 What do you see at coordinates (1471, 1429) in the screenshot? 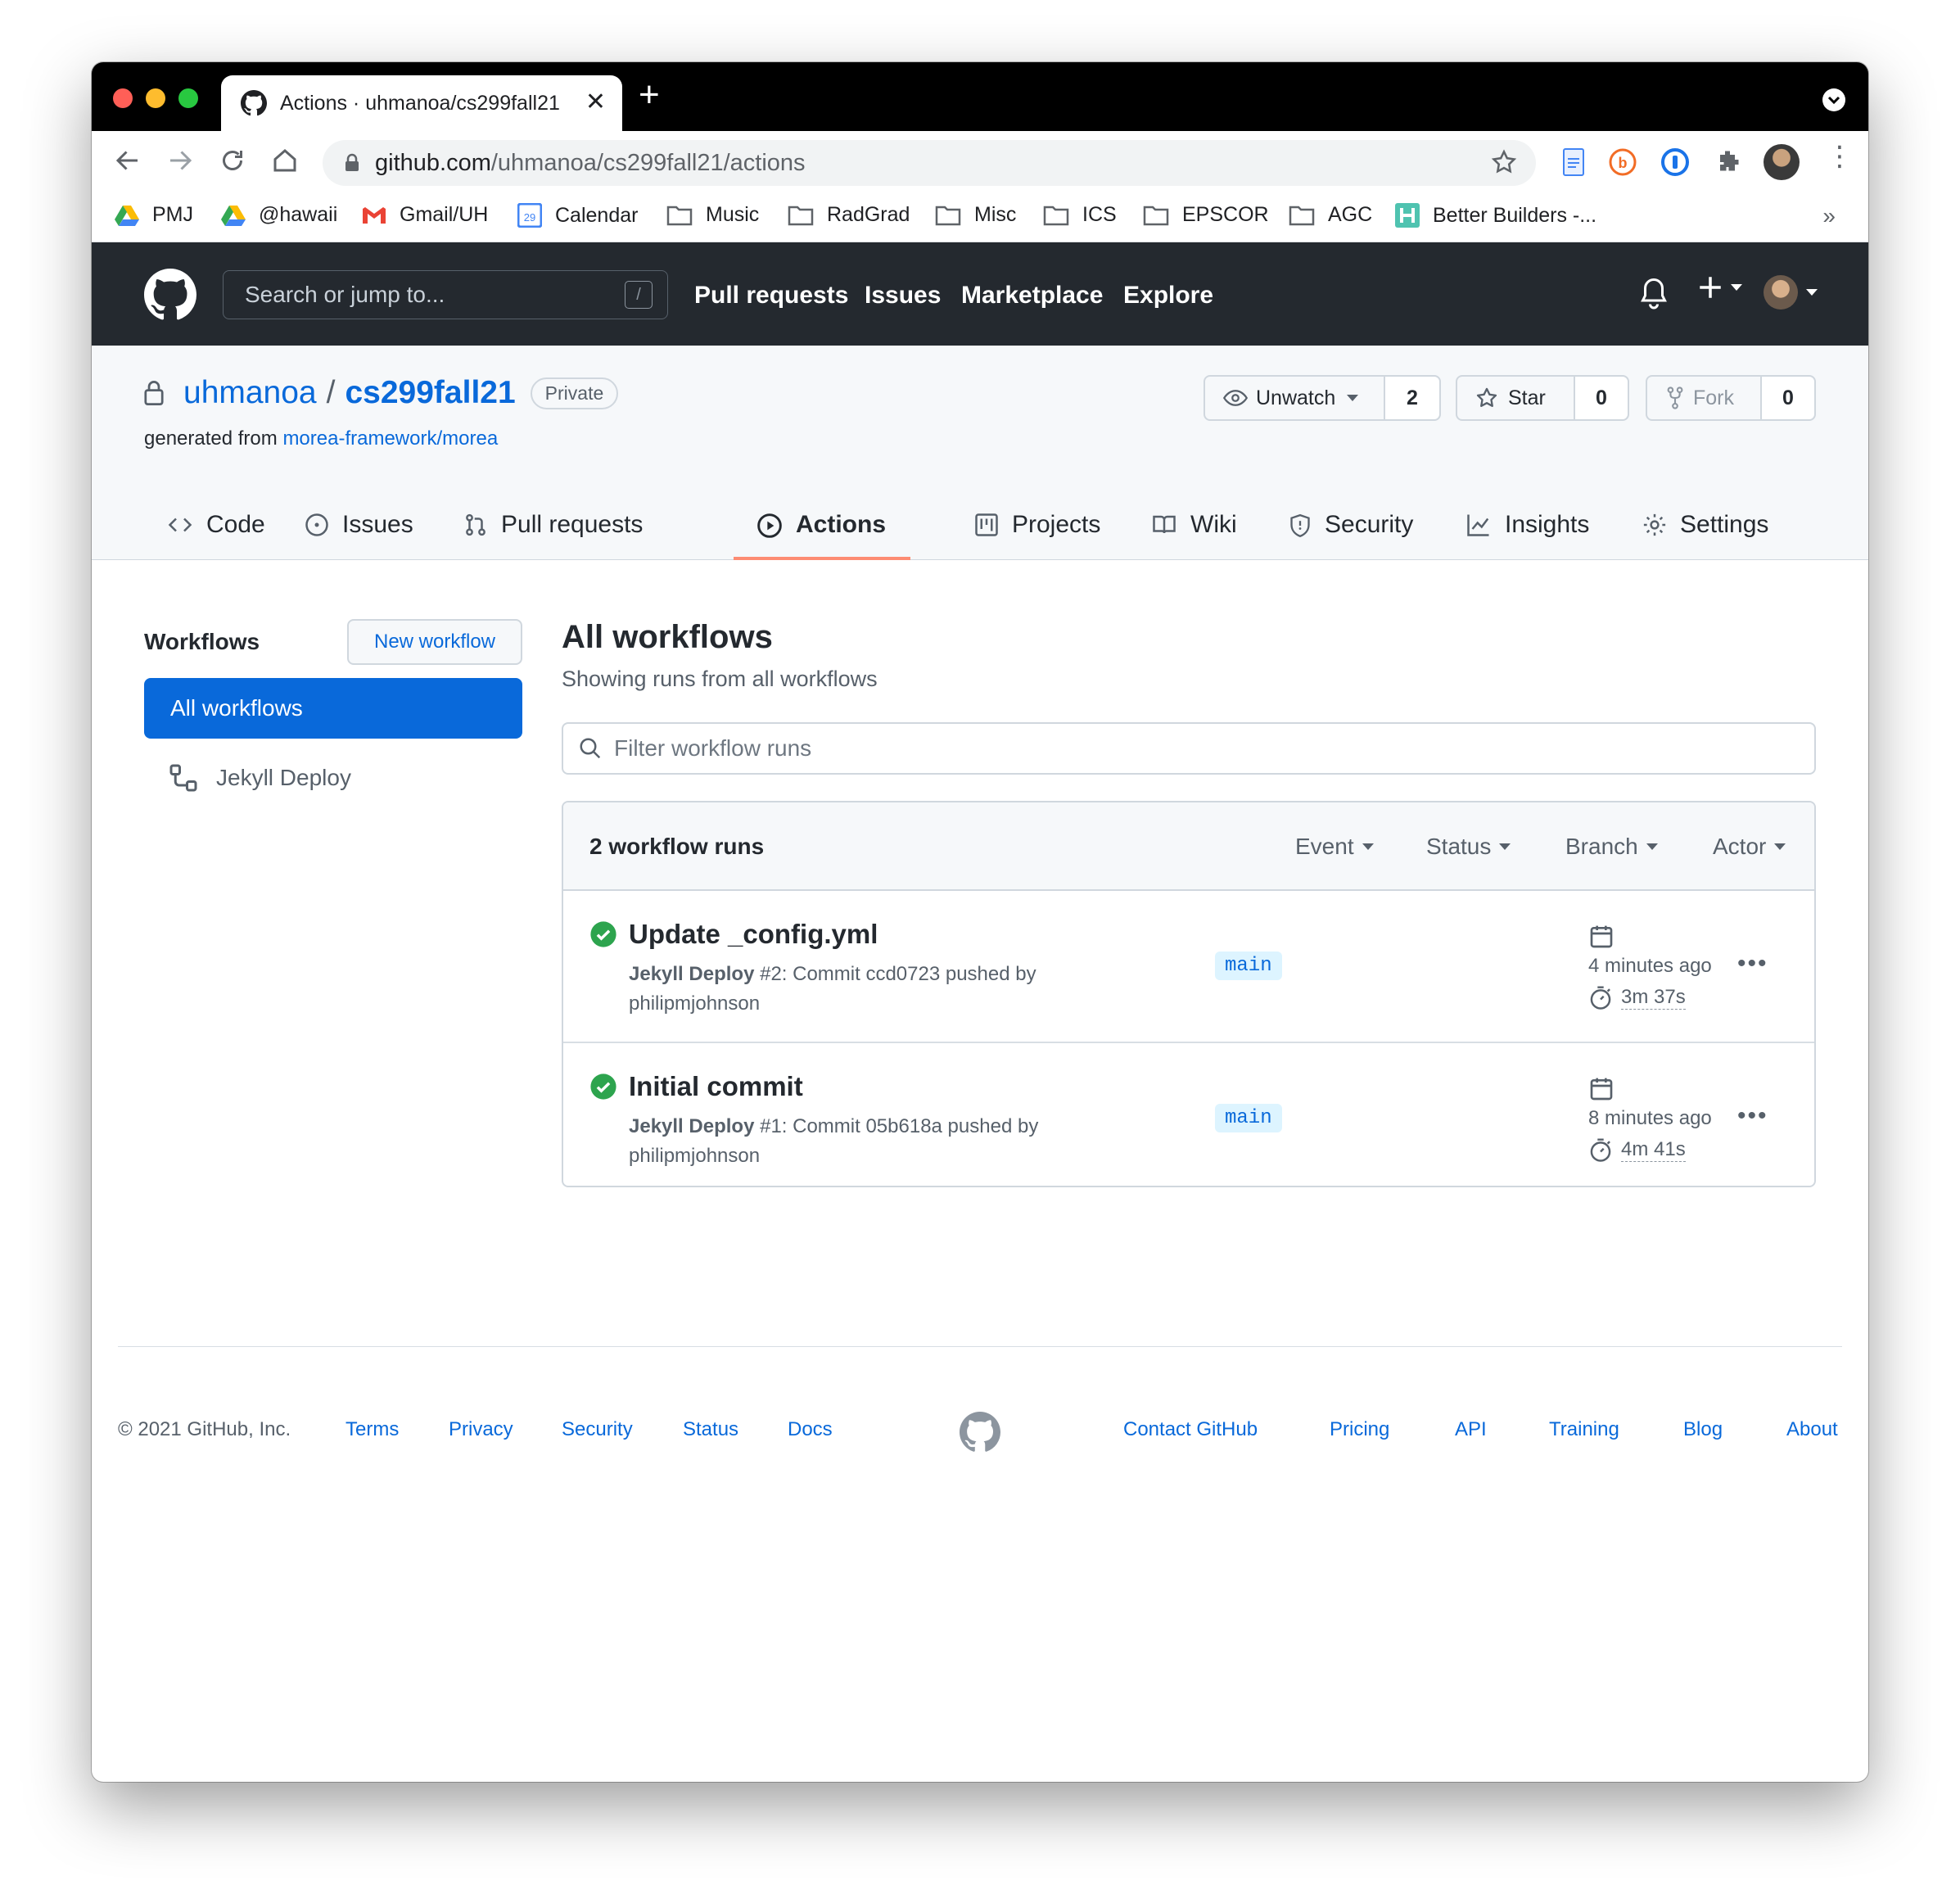
I see `footer-link-api: API` at bounding box center [1471, 1429].